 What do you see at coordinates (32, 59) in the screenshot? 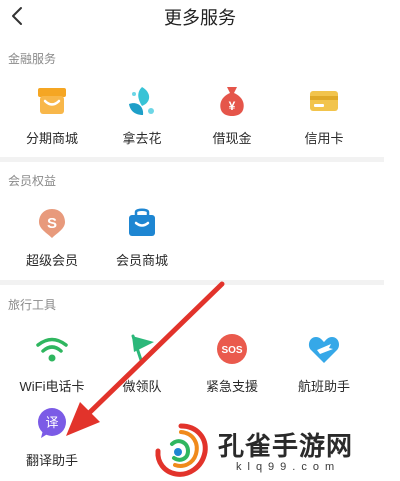
I see `section-title-finance: 金融服务` at bounding box center [32, 59].